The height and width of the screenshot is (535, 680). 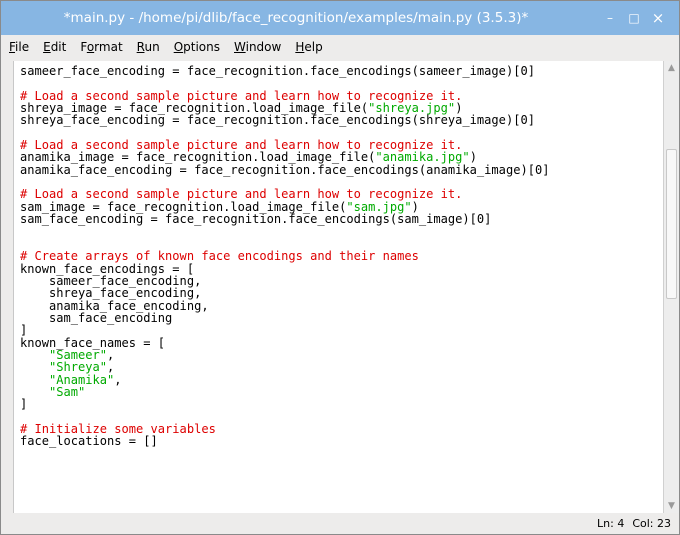 I want to click on code-line: known_face_names = [, so click(x=342, y=342).